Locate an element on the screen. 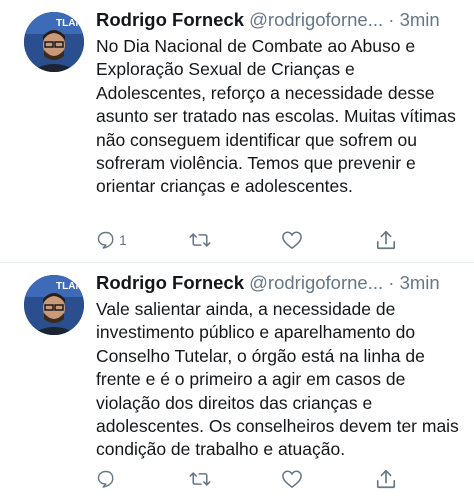 Image resolution: width=474 pixels, height=500 pixels. reply-button is located at coordinates (107, 479).